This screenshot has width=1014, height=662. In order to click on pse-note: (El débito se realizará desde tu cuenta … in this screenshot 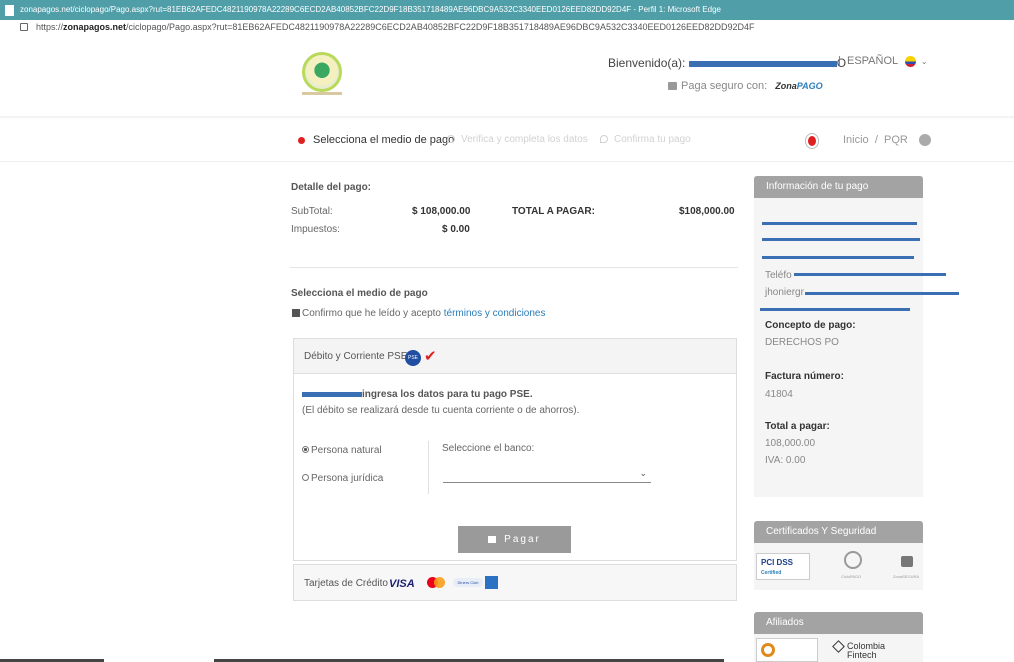, I will do `click(441, 410)`.